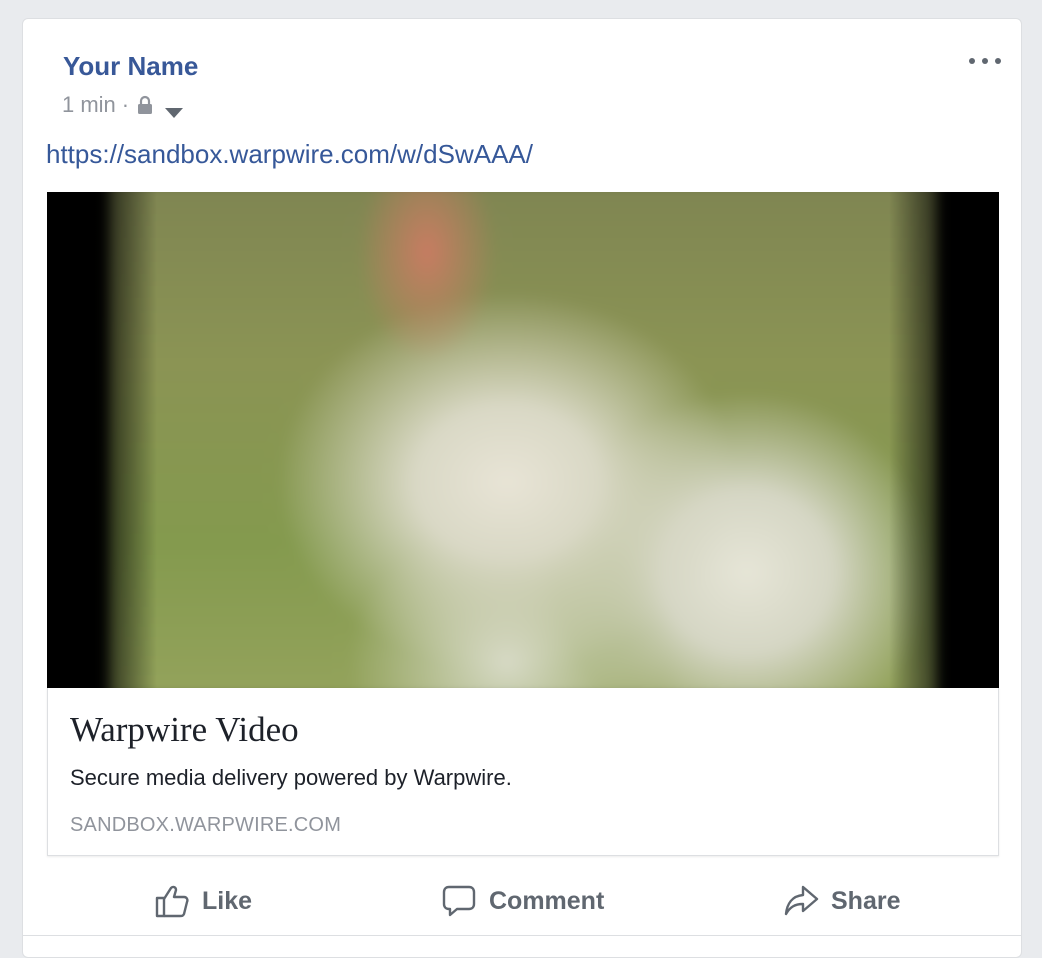 The image size is (1042, 958). I want to click on comment-label: Comment, so click(547, 900).